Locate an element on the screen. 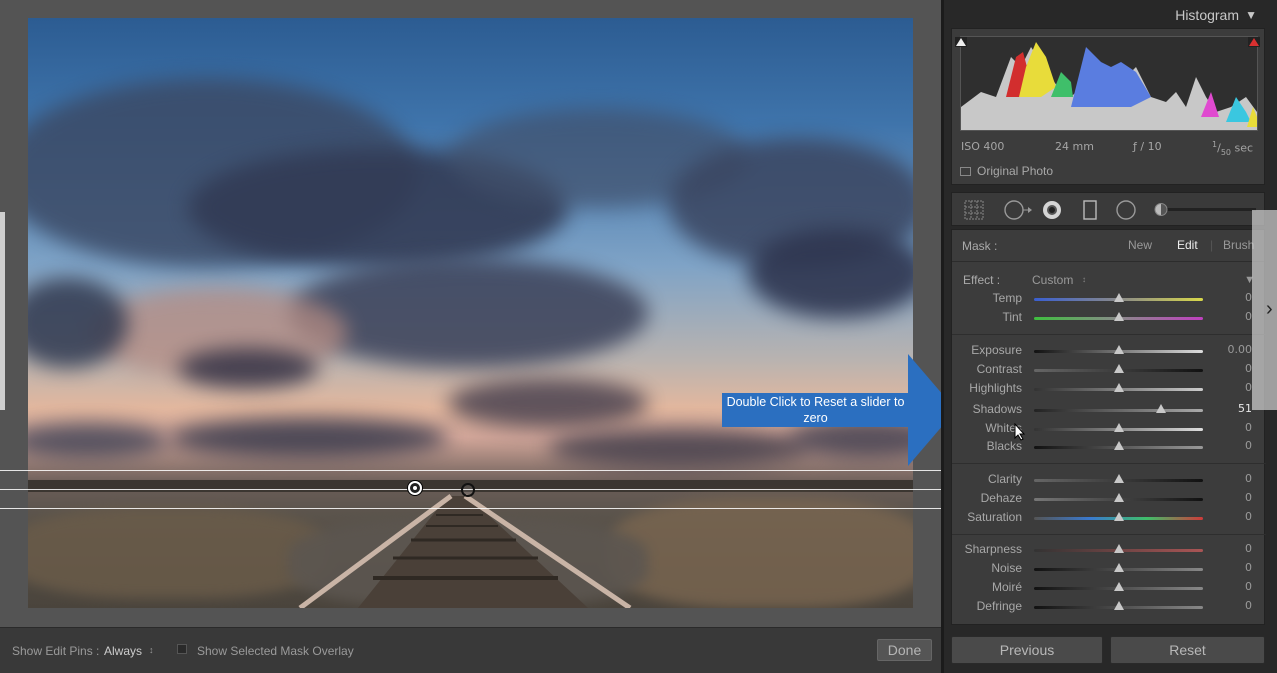 This screenshot has height=673, width=1277. left-panel-toggle is located at coordinates (2, 311).